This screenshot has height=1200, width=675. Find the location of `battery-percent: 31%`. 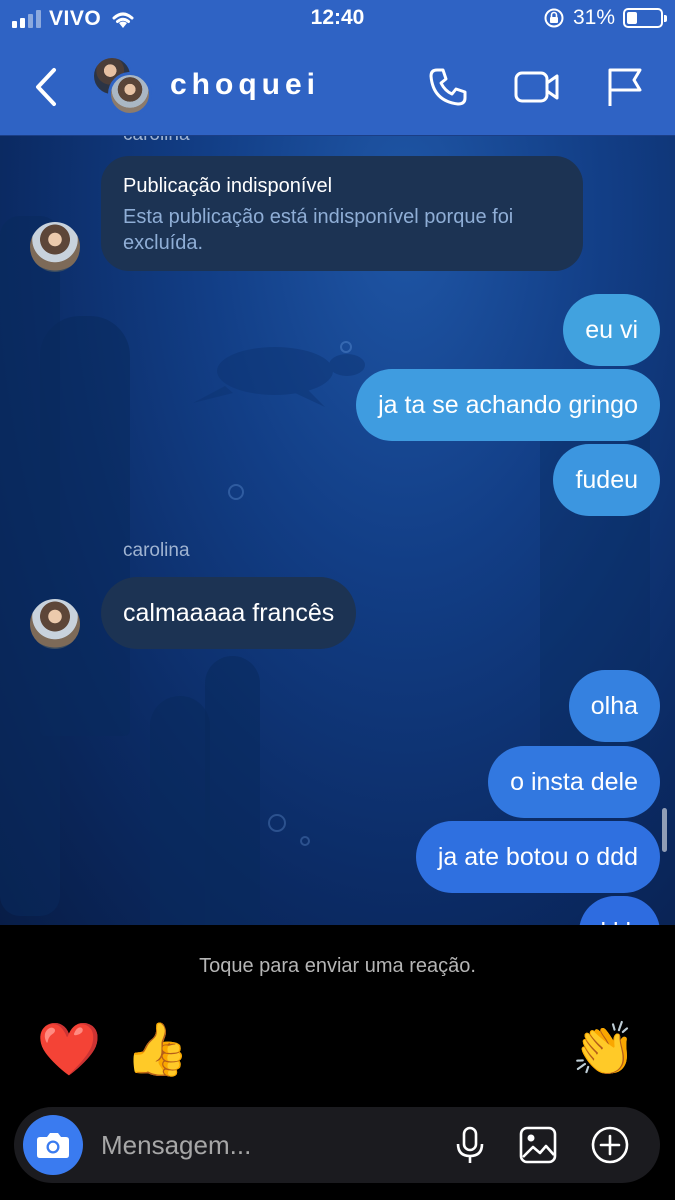

battery-percent: 31% is located at coordinates (593, 17).